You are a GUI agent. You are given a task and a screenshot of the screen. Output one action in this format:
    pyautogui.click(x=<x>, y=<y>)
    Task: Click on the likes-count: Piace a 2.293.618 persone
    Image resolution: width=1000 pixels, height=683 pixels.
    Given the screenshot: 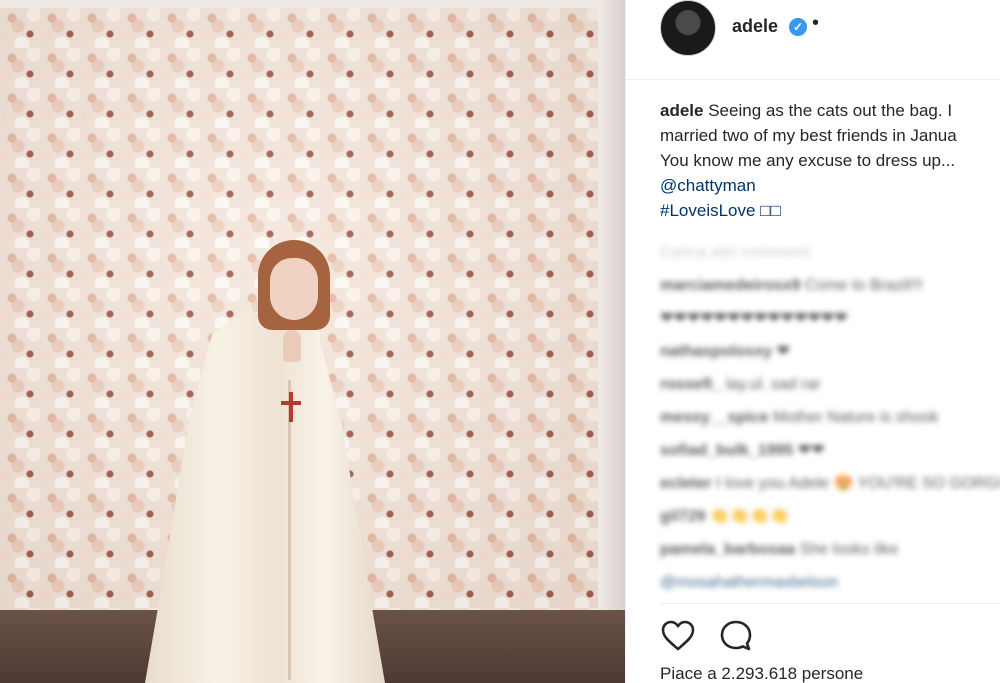 What is the action you would take?
    pyautogui.click(x=761, y=673)
    